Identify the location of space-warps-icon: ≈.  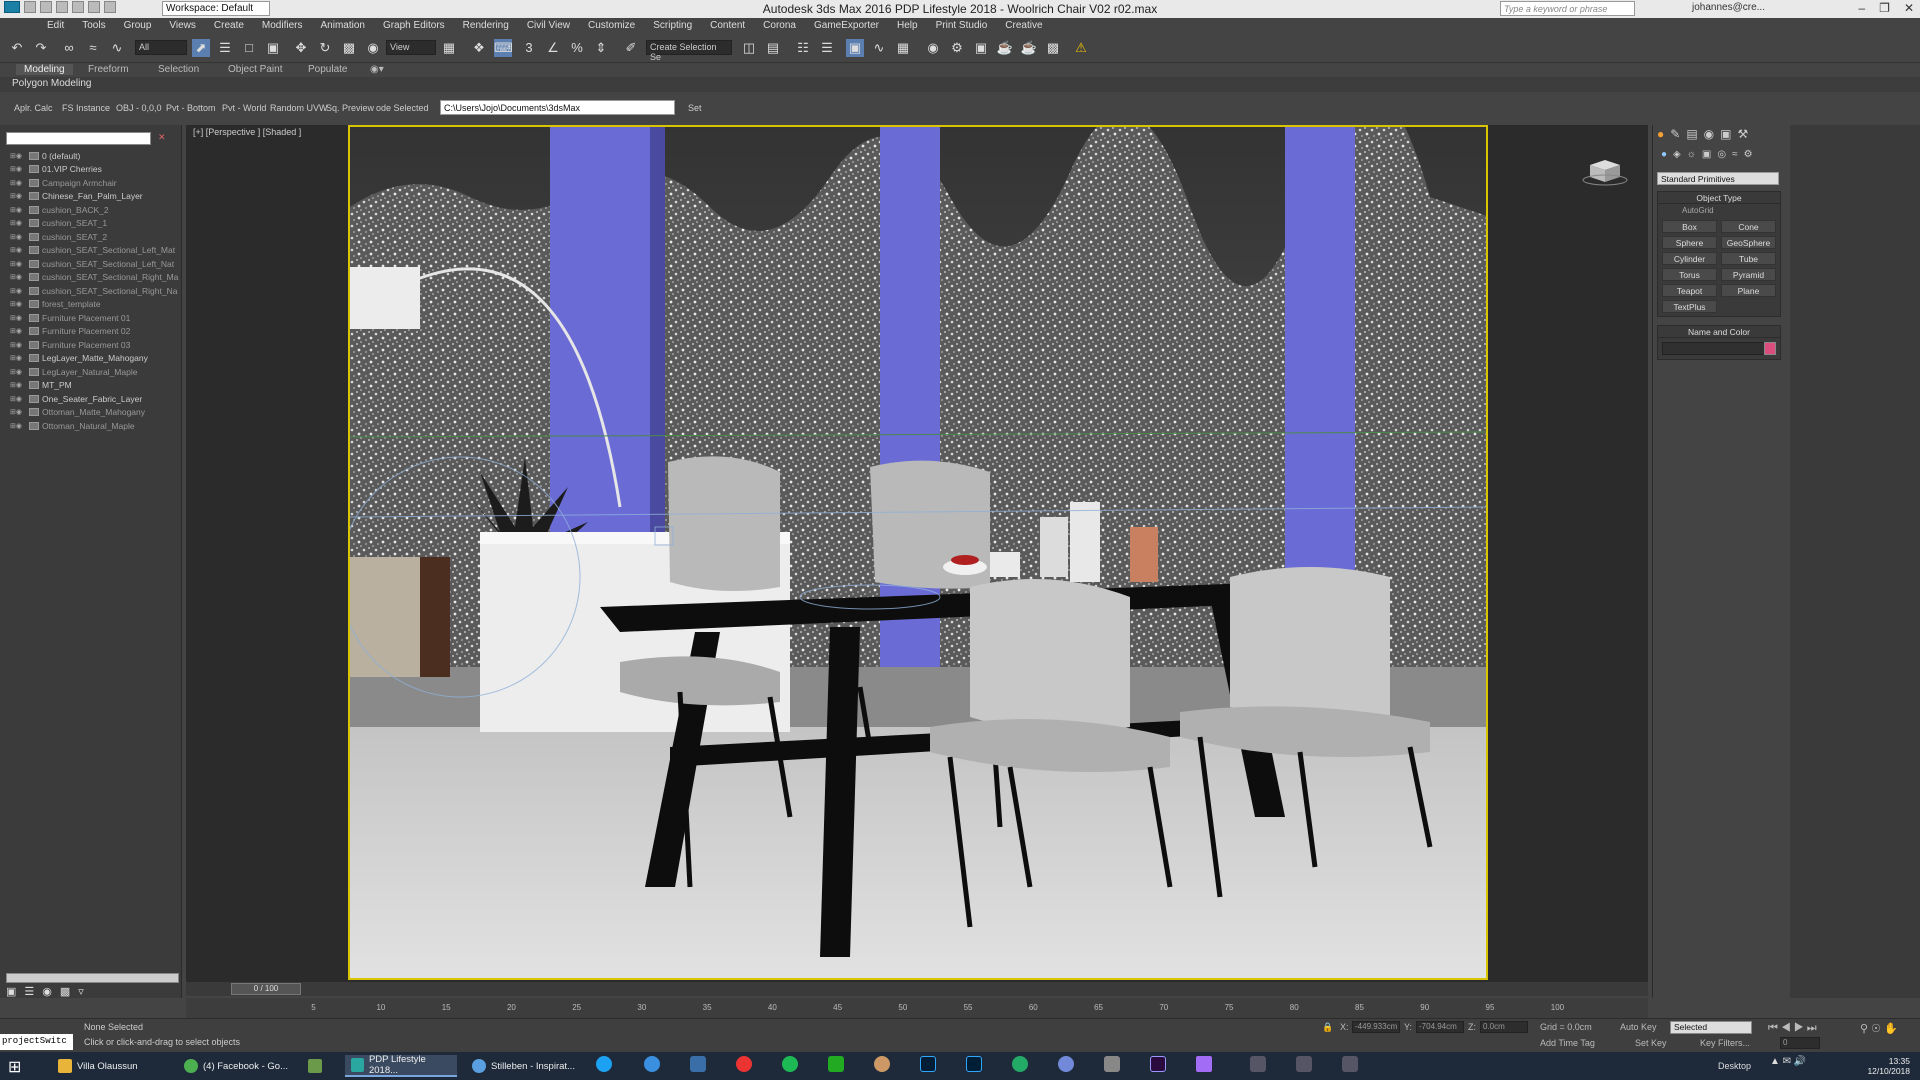
(1735, 154).